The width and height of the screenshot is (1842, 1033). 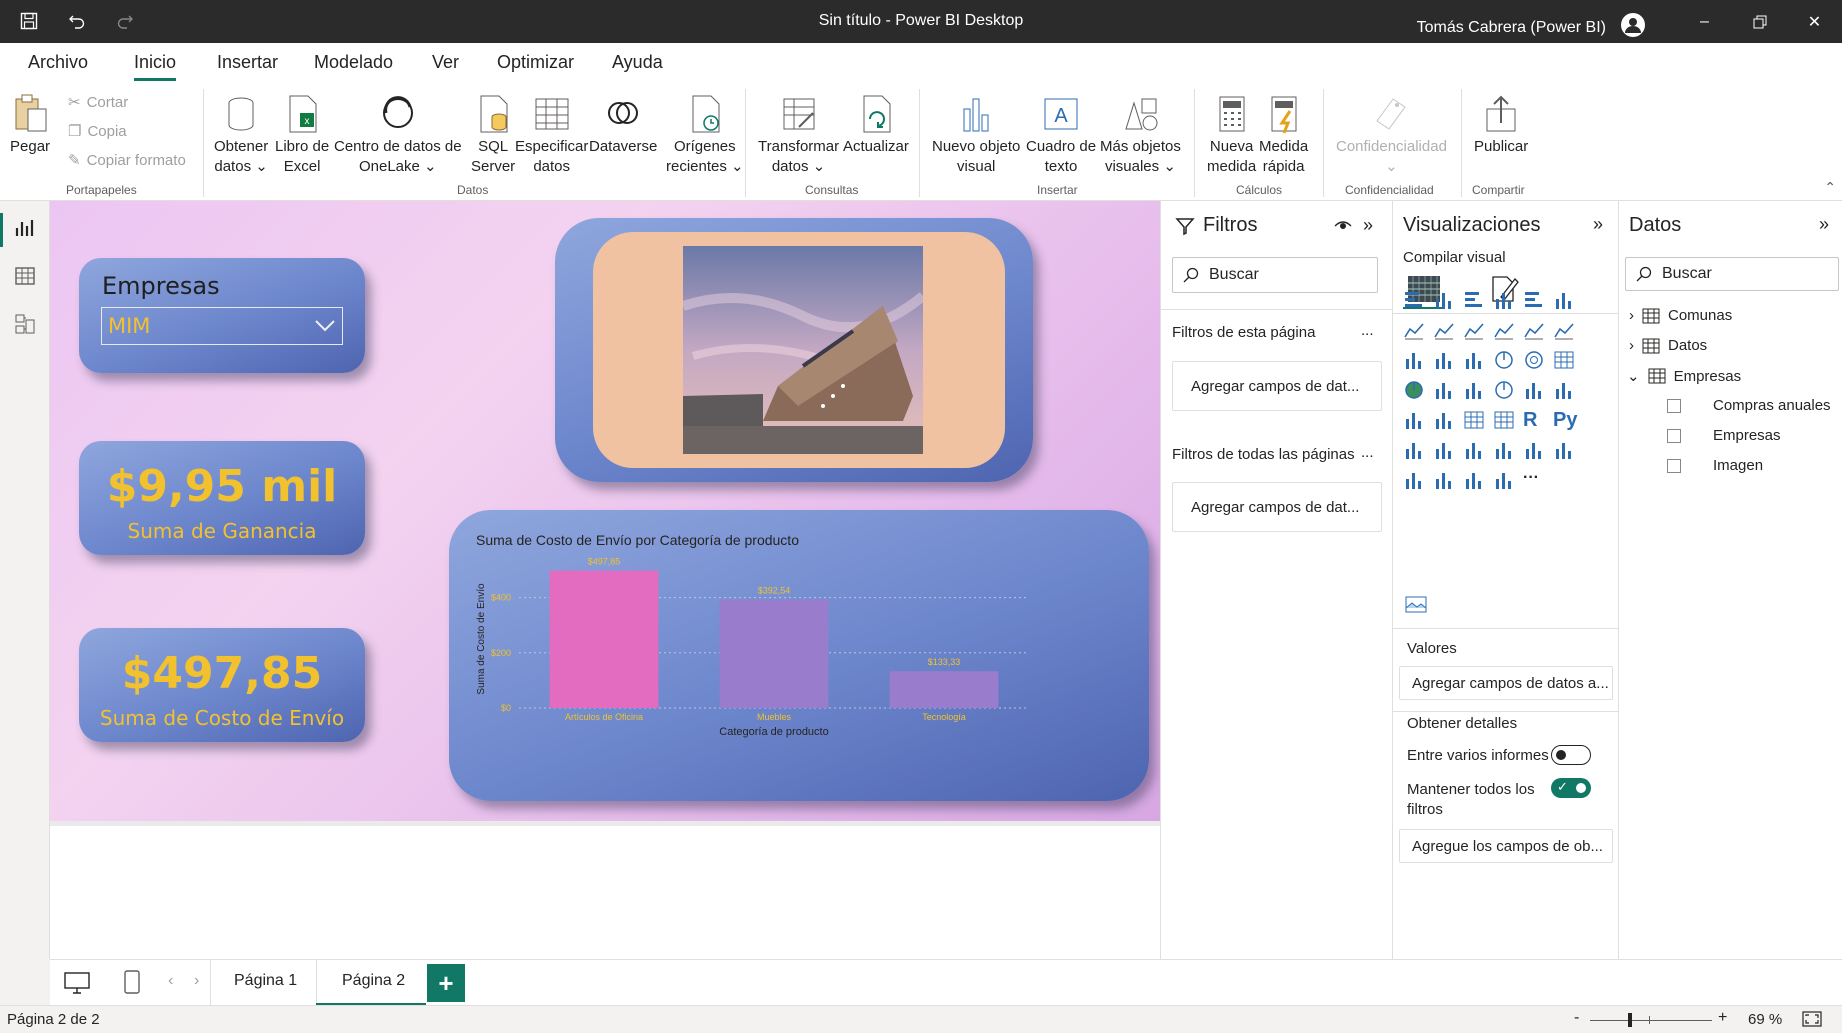 I want to click on map-icon, so click(x=1414, y=390).